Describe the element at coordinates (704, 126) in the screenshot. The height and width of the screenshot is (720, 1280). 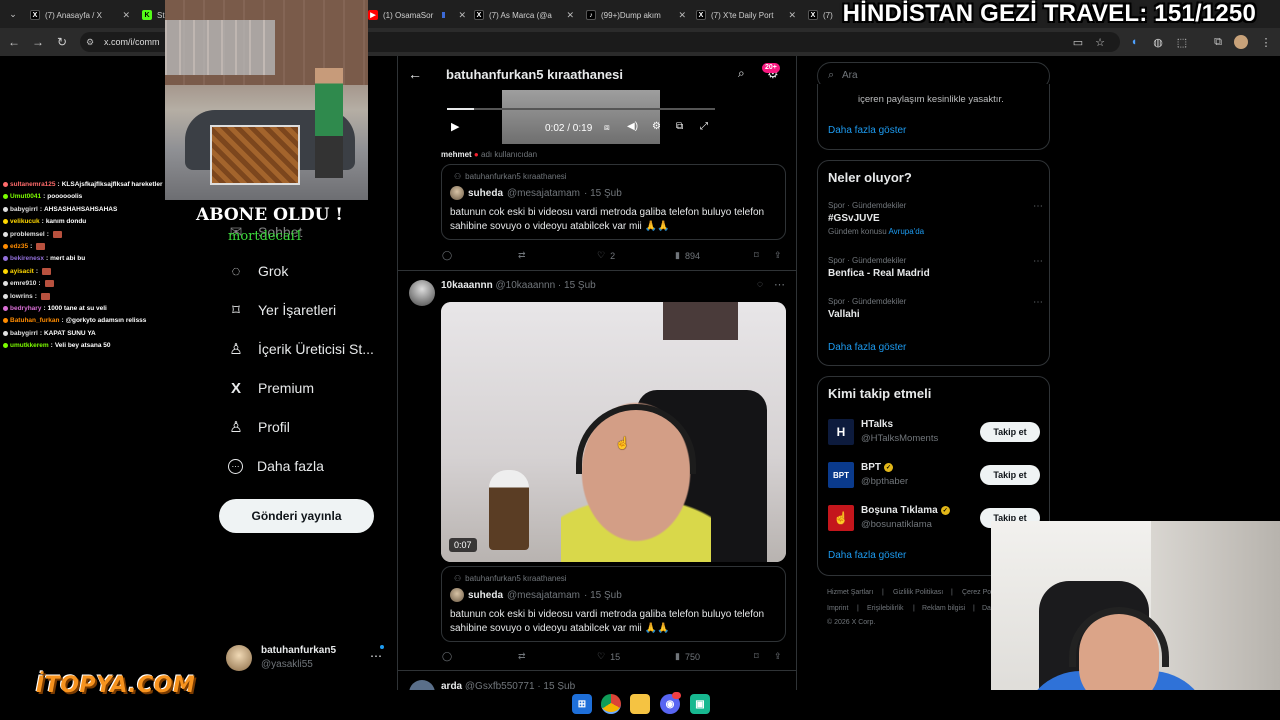
I see `fullscreen-icon: ⤢` at that location.